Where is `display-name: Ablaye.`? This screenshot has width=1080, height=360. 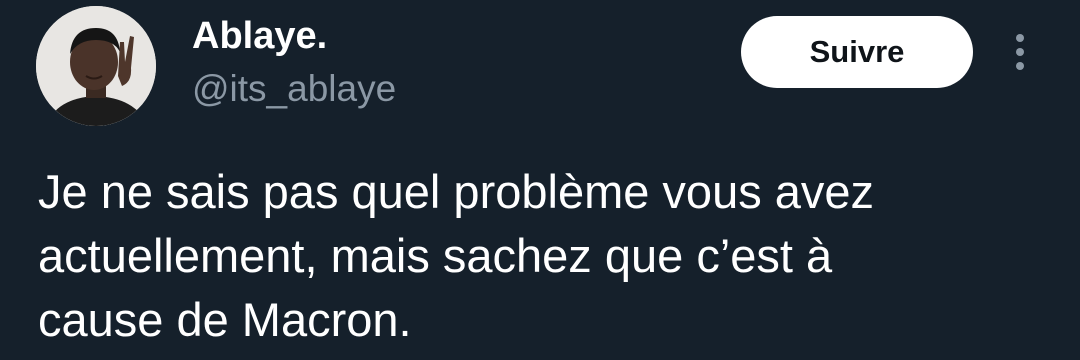
display-name: Ablaye. is located at coordinates (259, 36).